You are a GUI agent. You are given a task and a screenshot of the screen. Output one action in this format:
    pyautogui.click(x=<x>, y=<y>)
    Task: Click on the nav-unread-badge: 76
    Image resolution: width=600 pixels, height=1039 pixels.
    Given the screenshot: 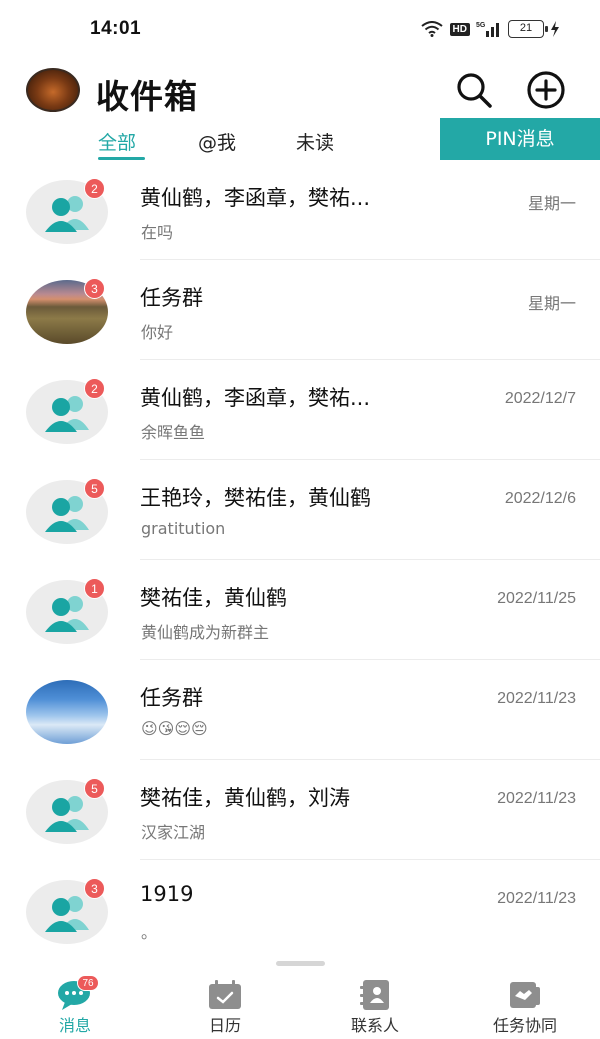 What is the action you would take?
    pyautogui.click(x=88, y=983)
    